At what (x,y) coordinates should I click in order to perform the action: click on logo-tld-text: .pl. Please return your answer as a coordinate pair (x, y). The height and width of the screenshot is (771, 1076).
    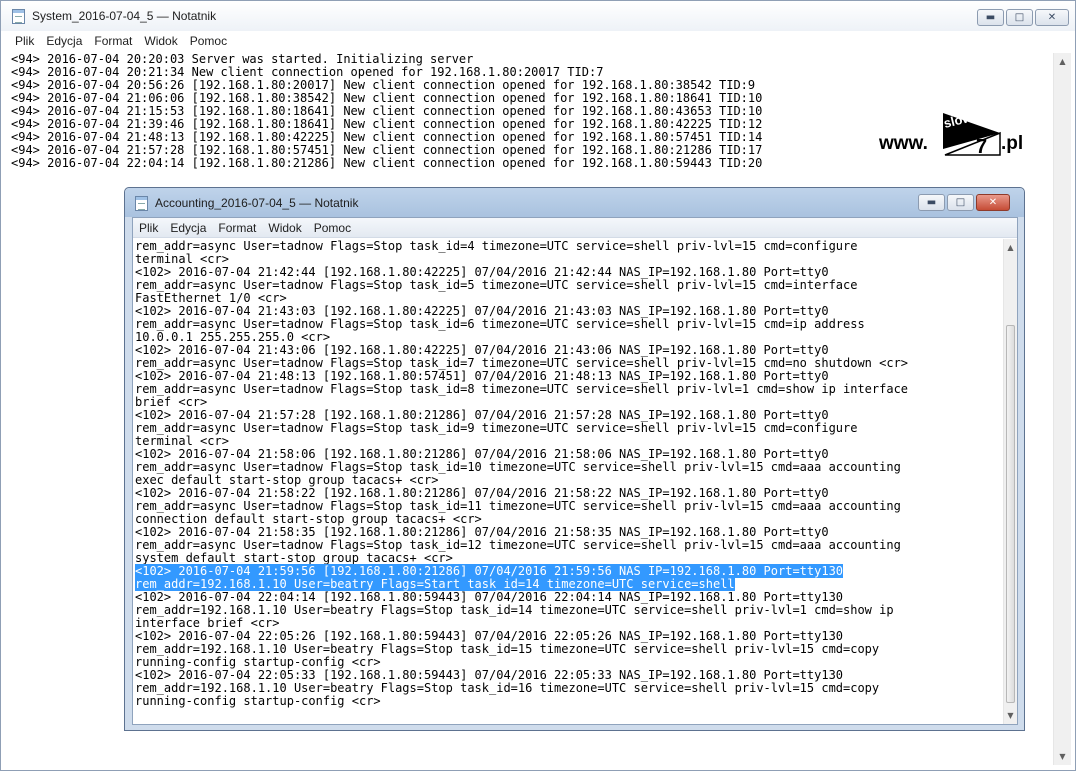
    Looking at the image, I should click on (1012, 143).